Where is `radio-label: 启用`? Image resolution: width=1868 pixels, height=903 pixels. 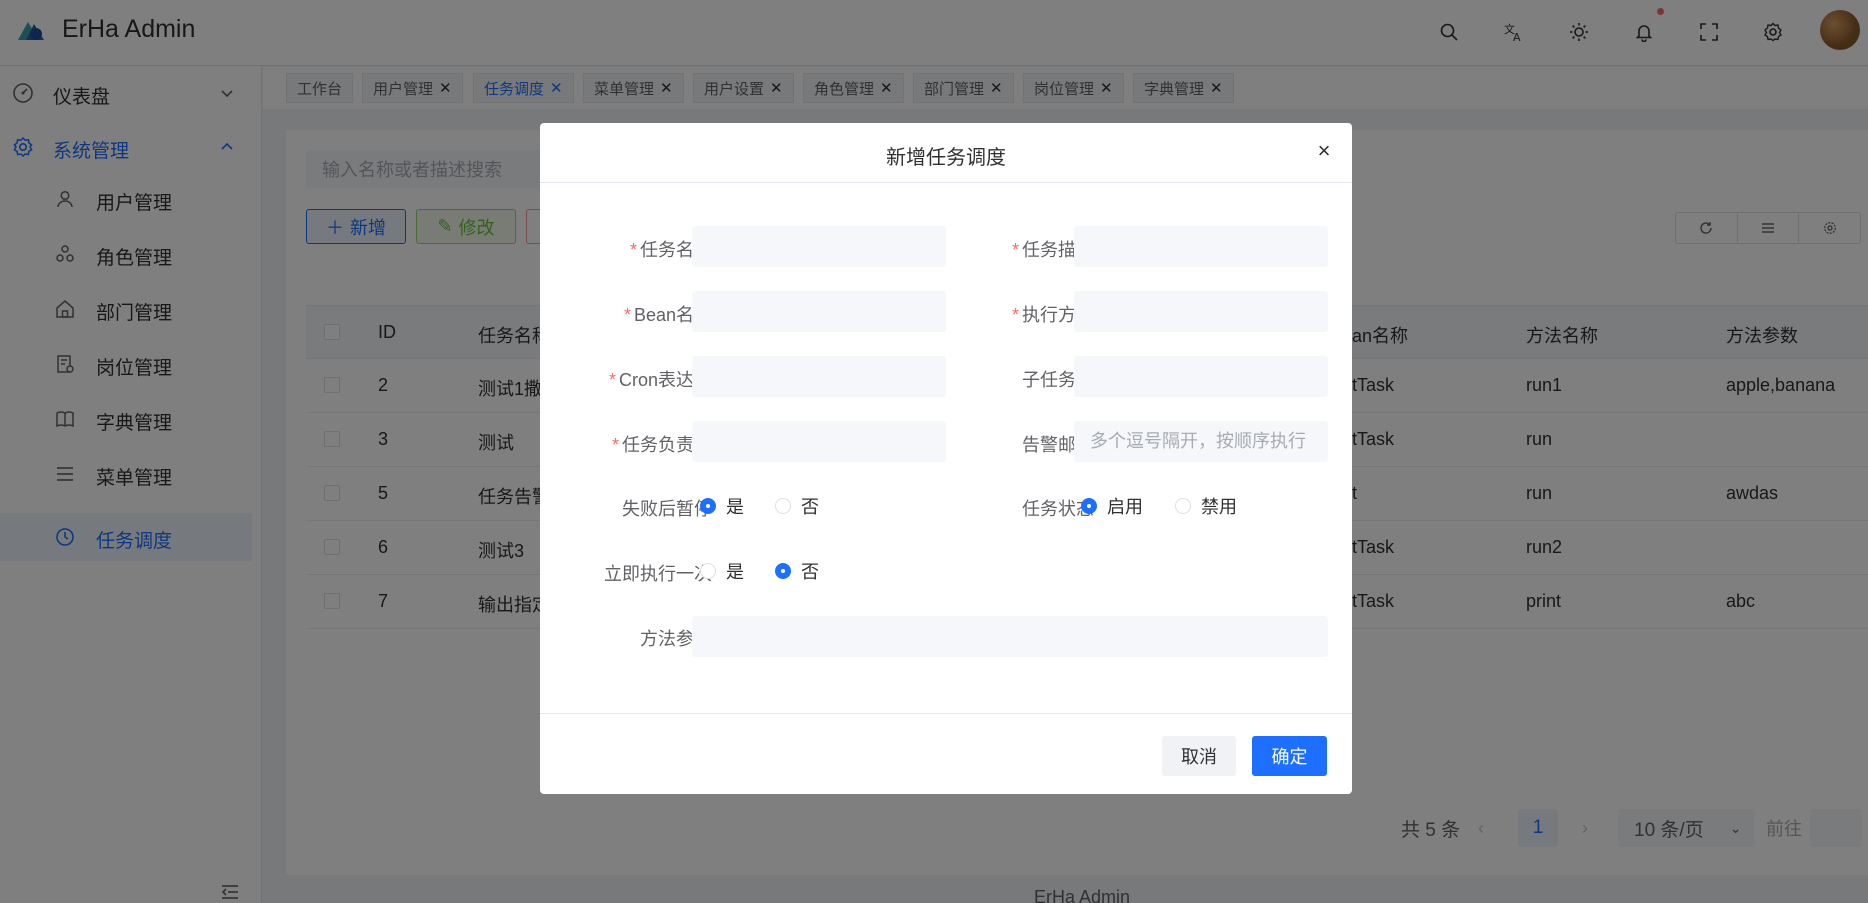
radio-label: 启用 is located at coordinates (1125, 507).